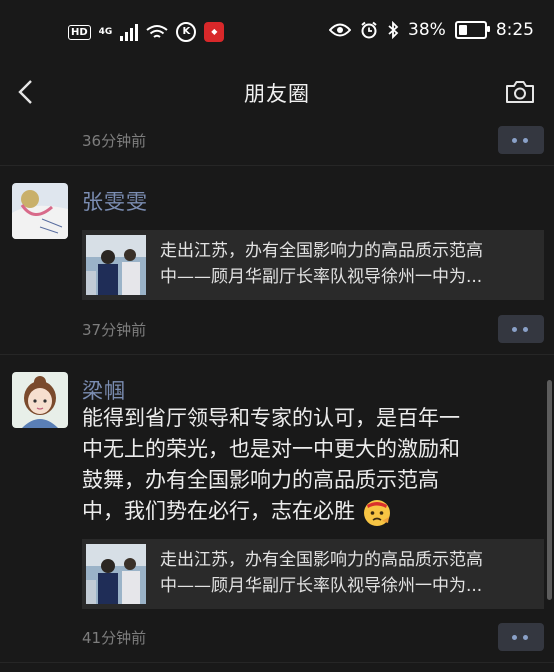 This screenshot has width=554, height=672. What do you see at coordinates (114, 638) in the screenshot?
I see `post-time: 41分钟前` at bounding box center [114, 638].